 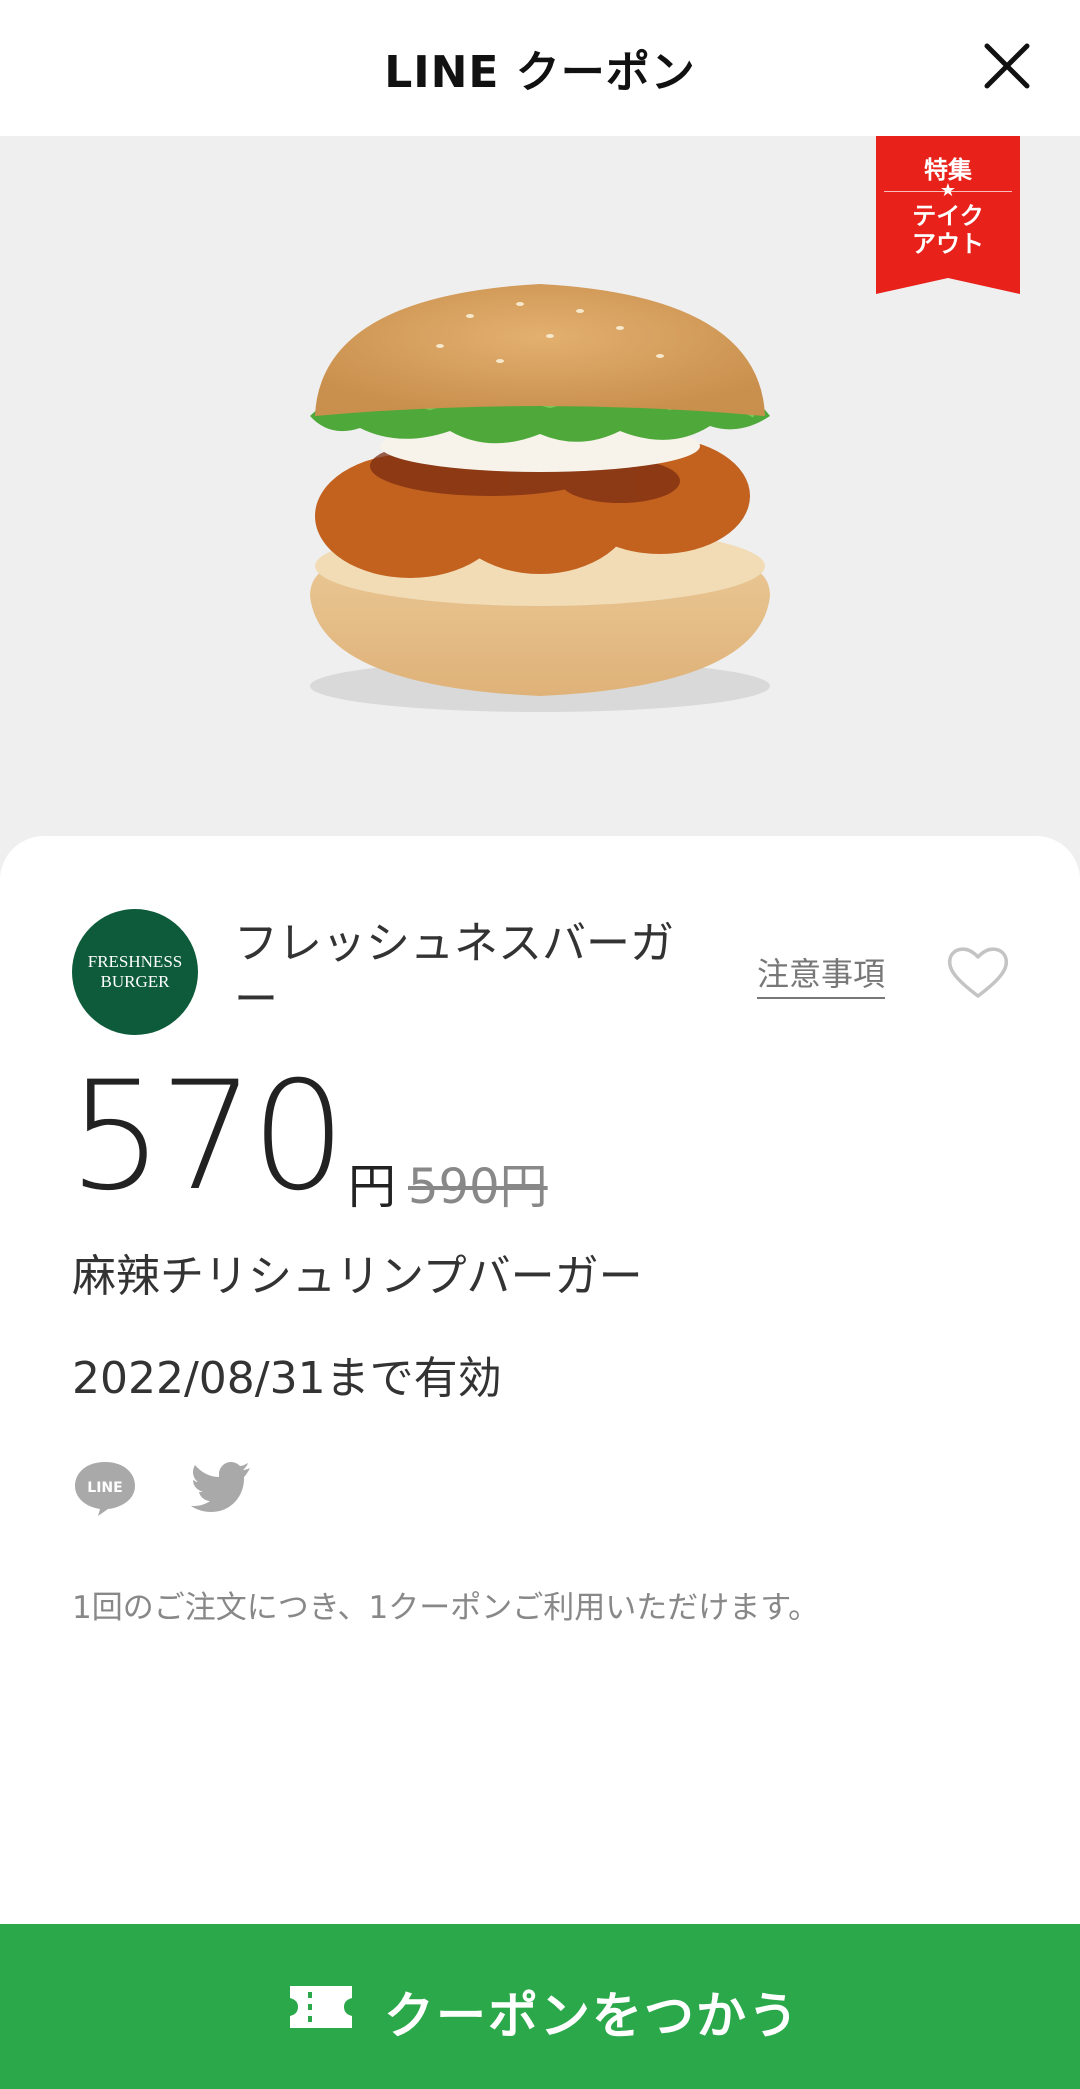 I want to click on app-header: LINE クーポン, so click(x=540, y=68).